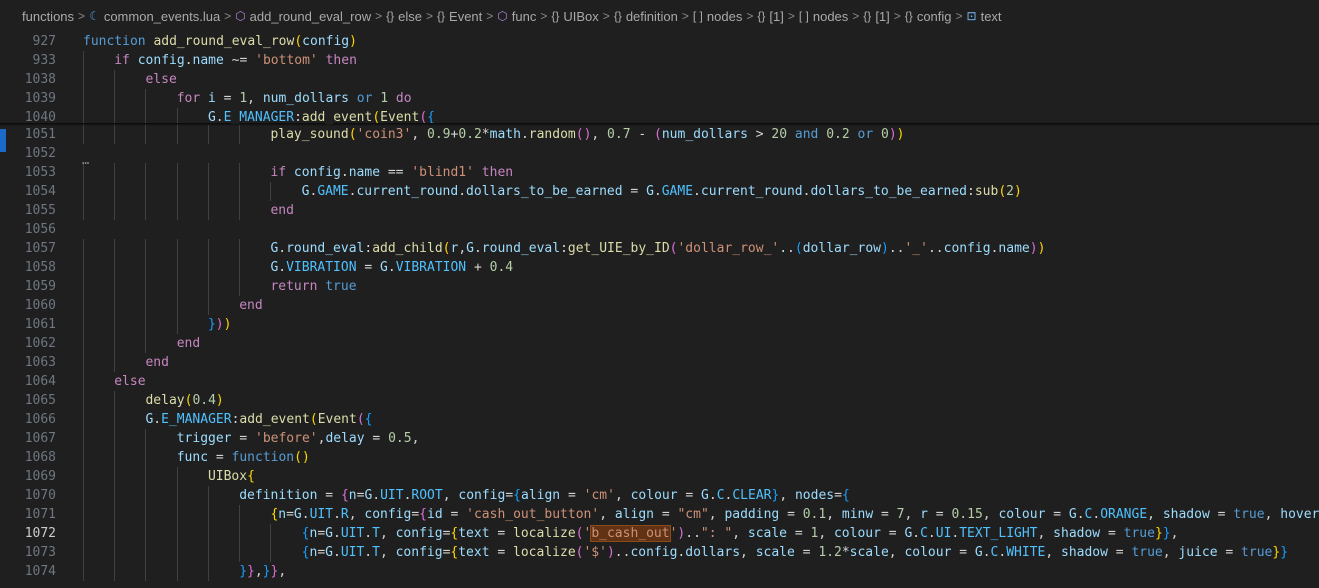 This screenshot has height=588, width=1319. Describe the element at coordinates (521, 248) in the screenshot. I see `code-token: round_eval` at that location.